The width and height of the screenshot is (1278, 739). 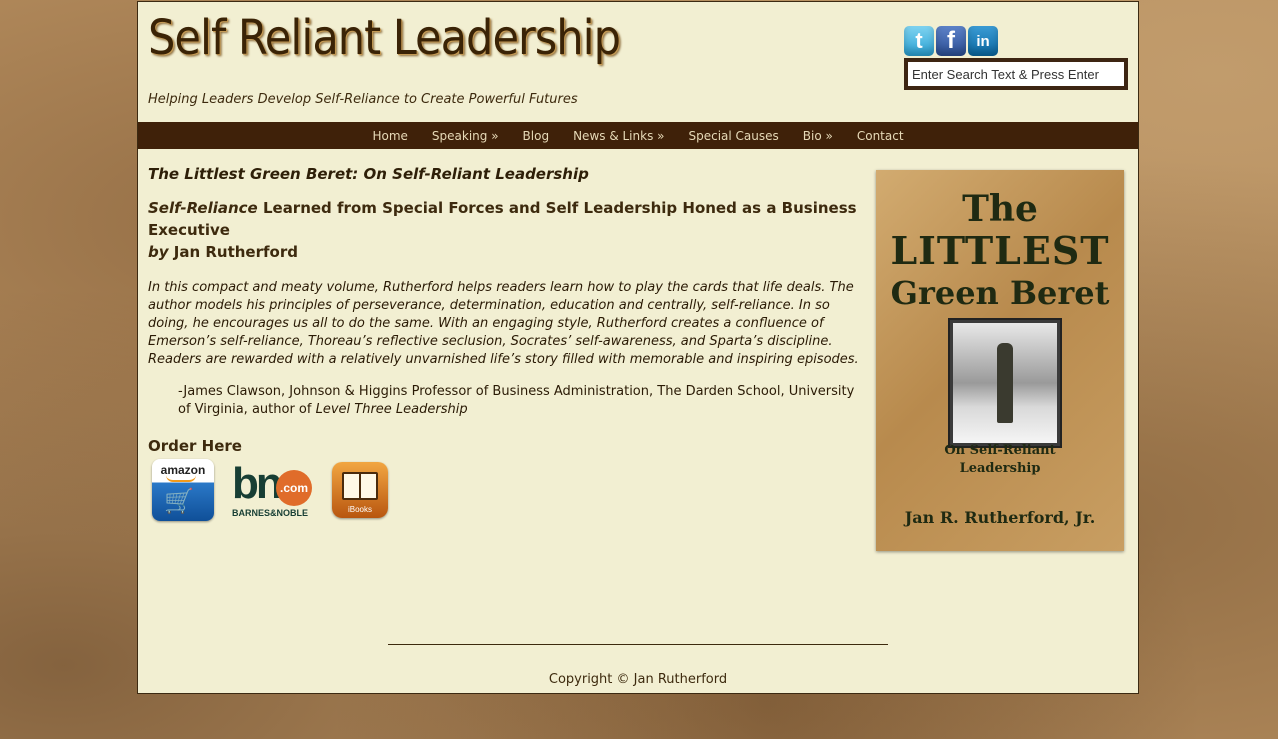 I want to click on facebook-icon: f, so click(x=951, y=41).